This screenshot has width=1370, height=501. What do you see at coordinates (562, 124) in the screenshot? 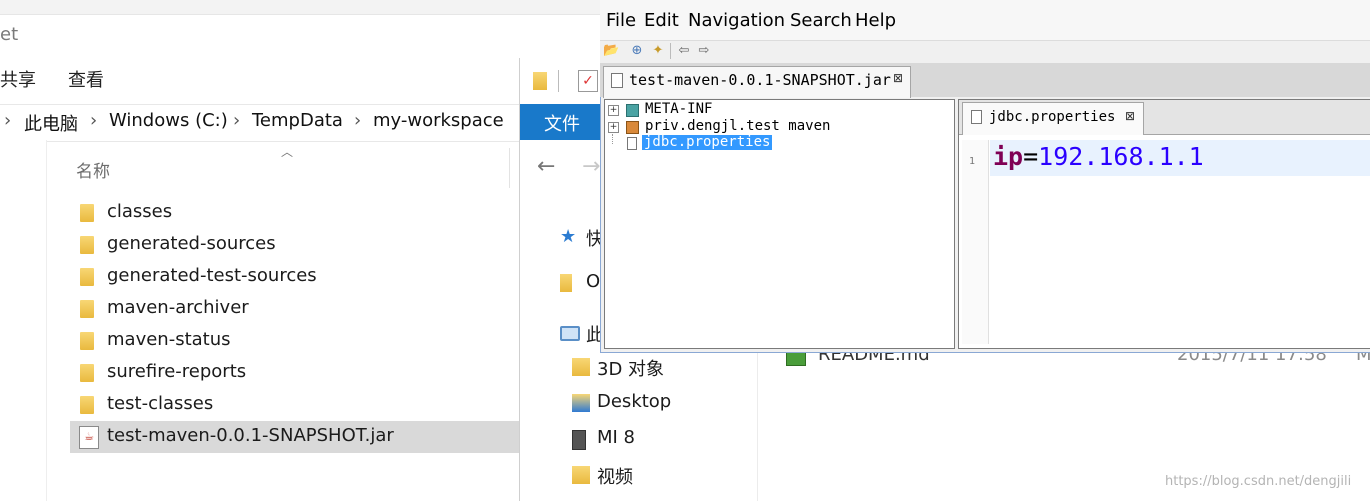
I see `ribbon-tab-file-label: 文件` at bounding box center [562, 124].